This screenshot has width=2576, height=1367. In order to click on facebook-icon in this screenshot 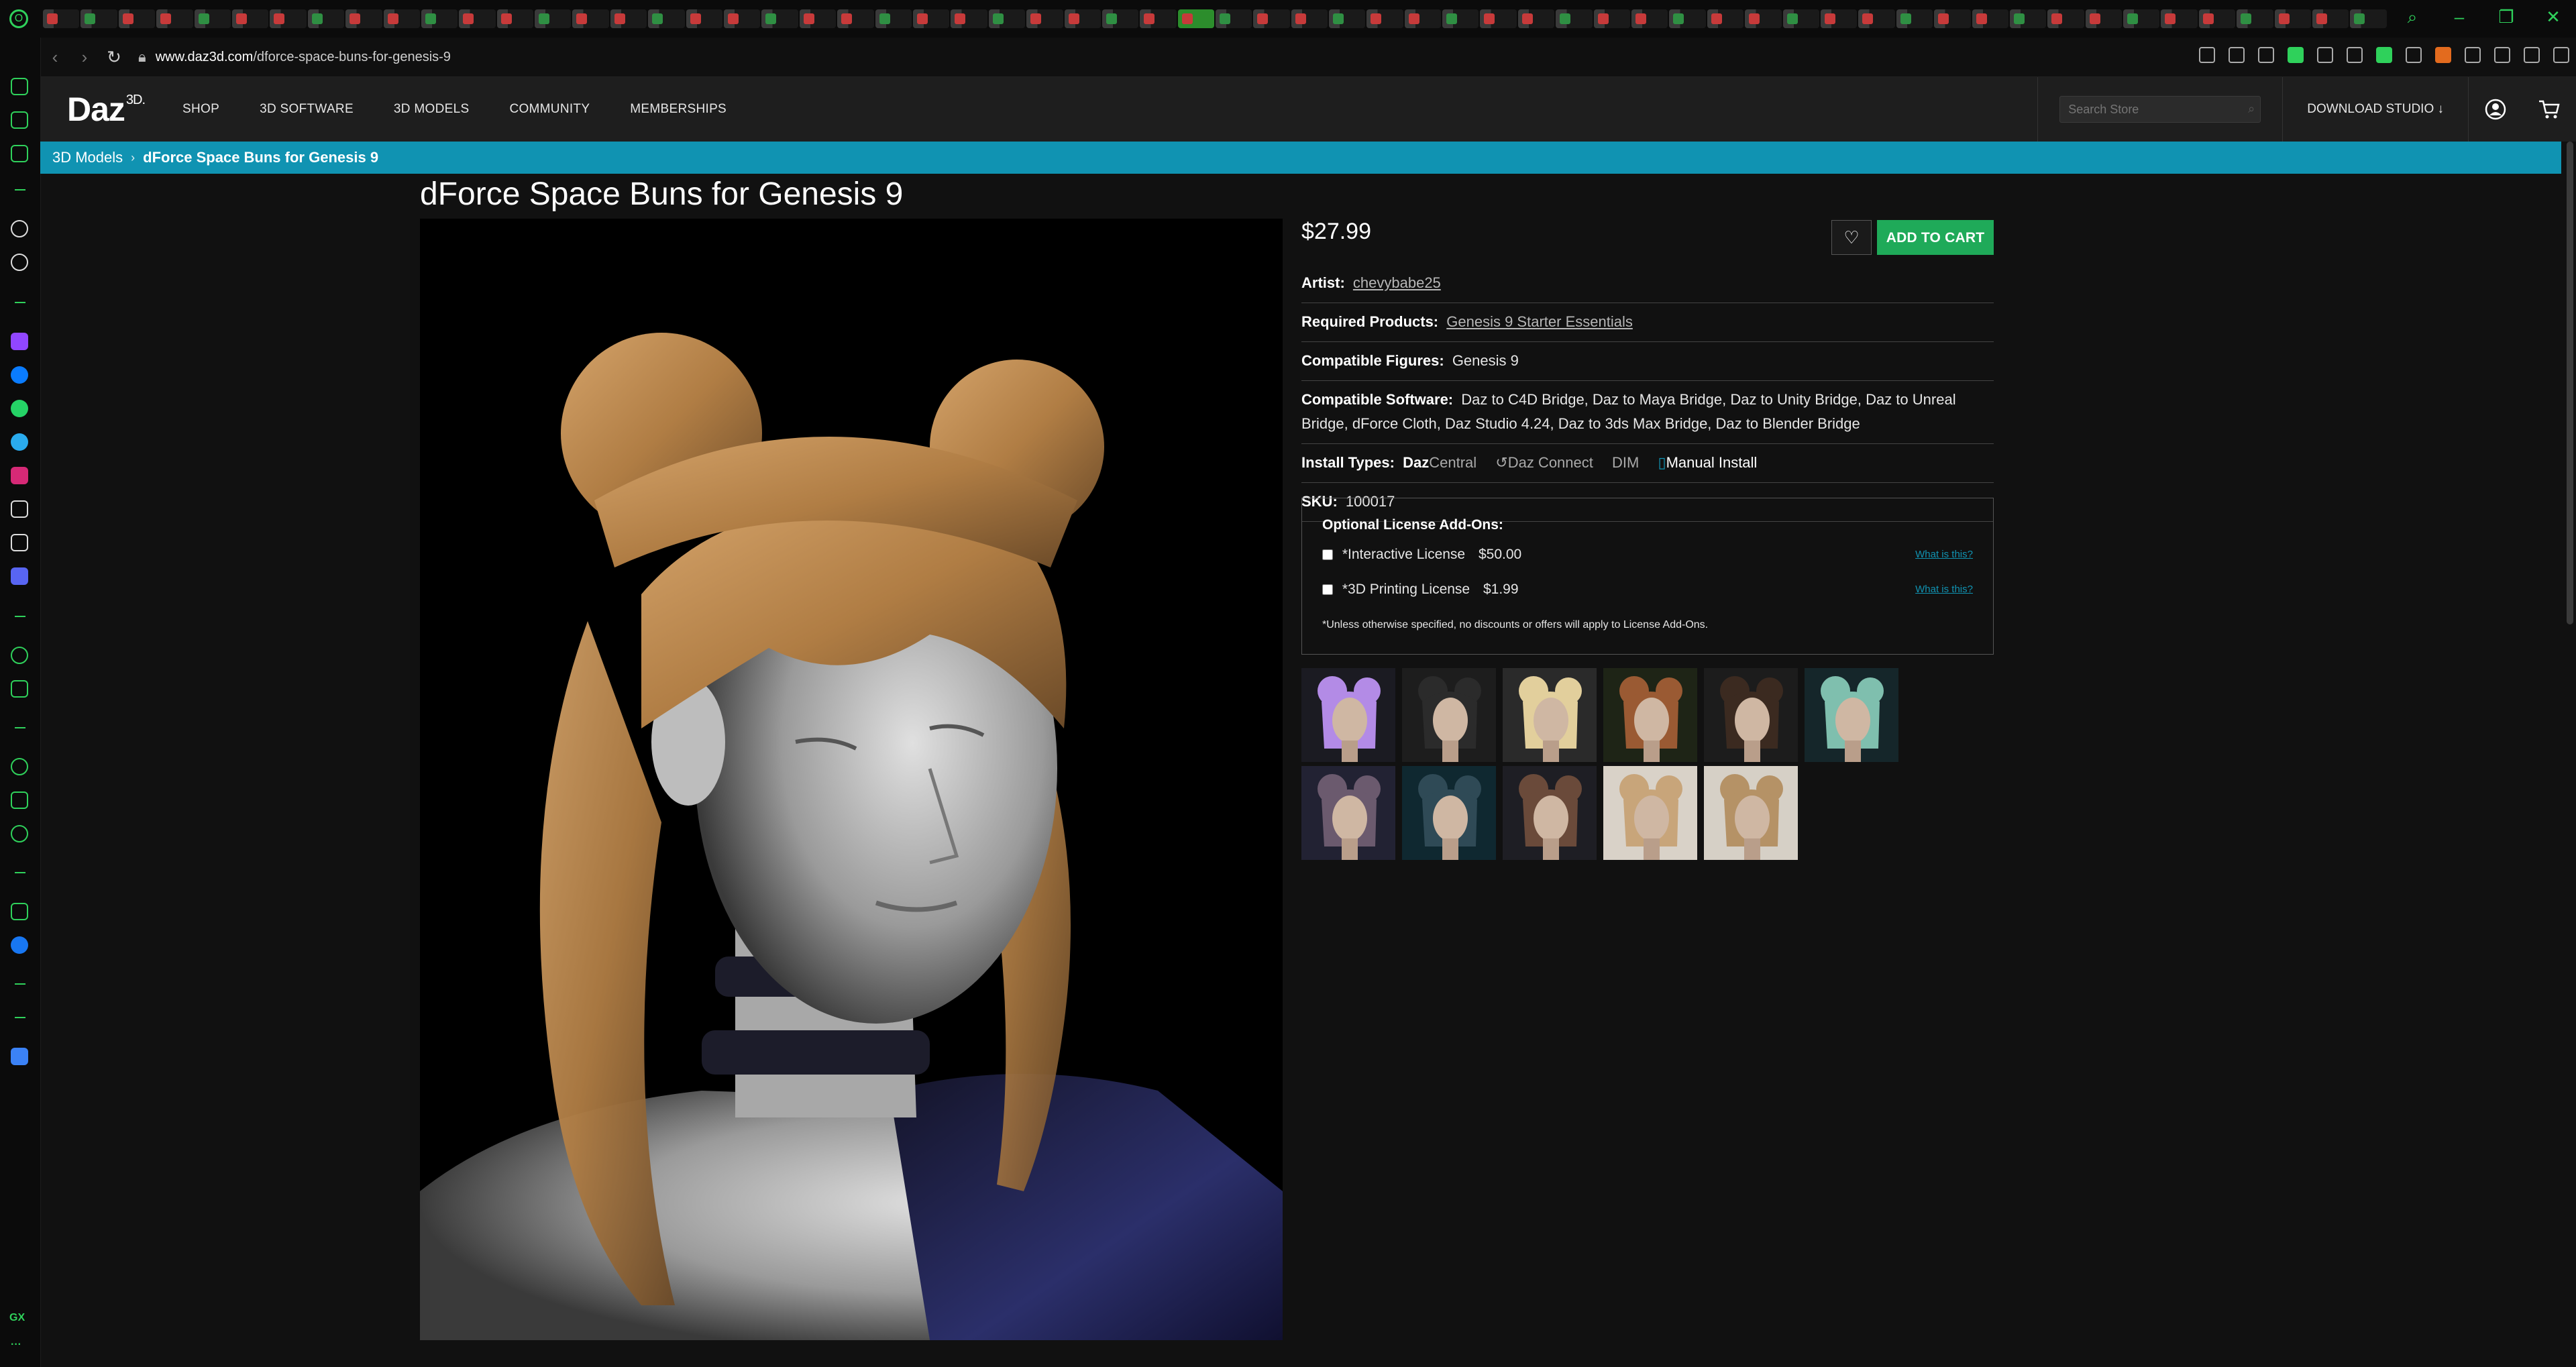, I will do `click(19, 945)`.